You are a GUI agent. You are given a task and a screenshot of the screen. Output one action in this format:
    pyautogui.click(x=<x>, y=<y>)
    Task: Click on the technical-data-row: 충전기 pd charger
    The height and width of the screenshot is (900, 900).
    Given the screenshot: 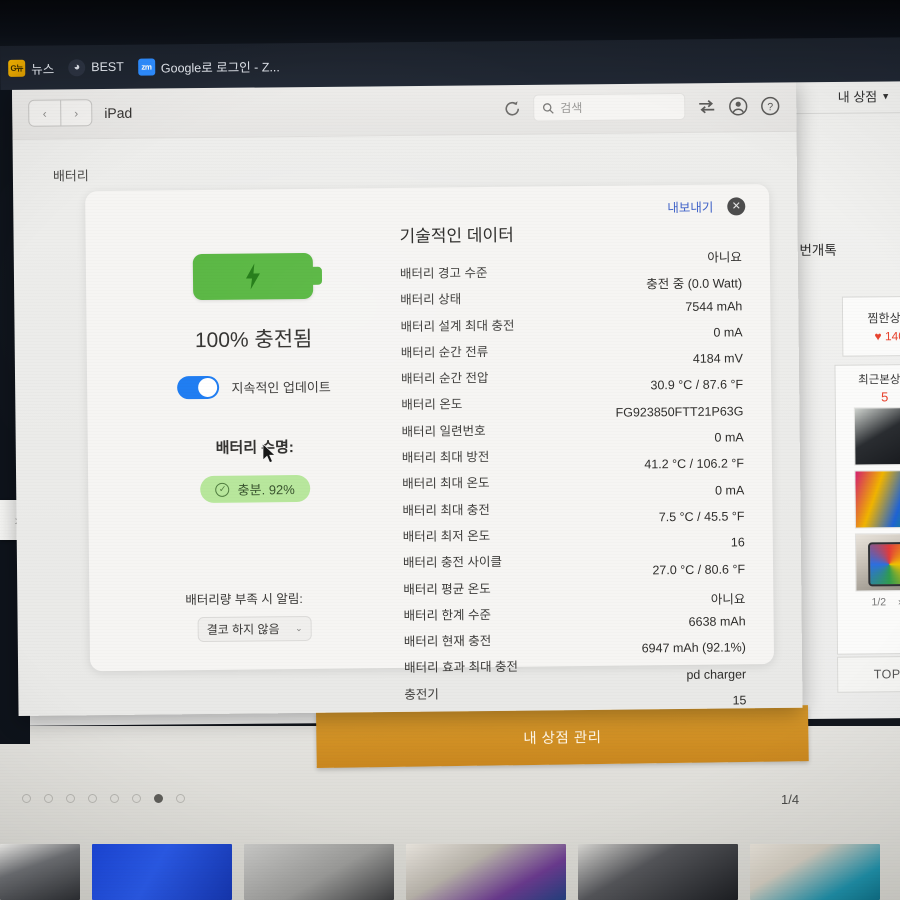 What is the action you would take?
    pyautogui.click(x=578, y=685)
    